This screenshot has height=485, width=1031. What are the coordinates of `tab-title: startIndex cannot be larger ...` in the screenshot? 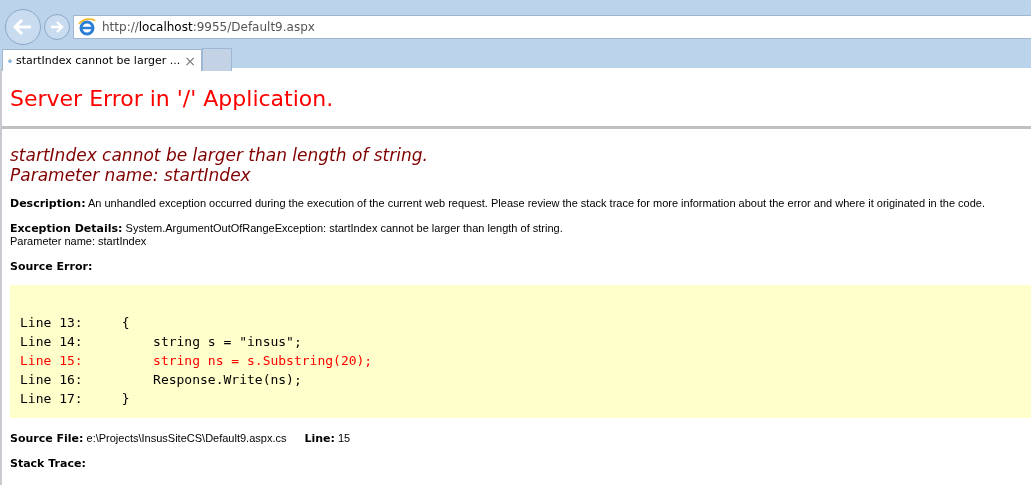 It's located at (98, 60).